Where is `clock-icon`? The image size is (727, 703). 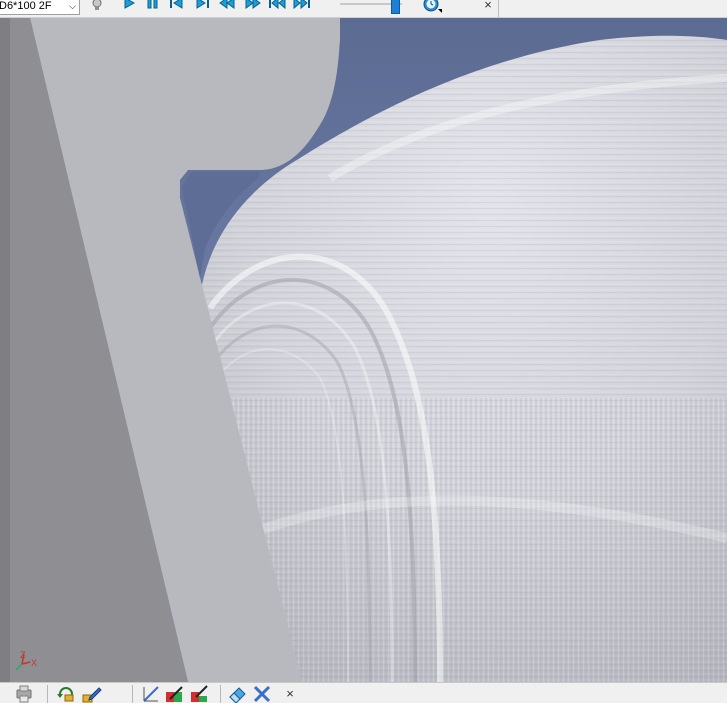 clock-icon is located at coordinates (432, 7).